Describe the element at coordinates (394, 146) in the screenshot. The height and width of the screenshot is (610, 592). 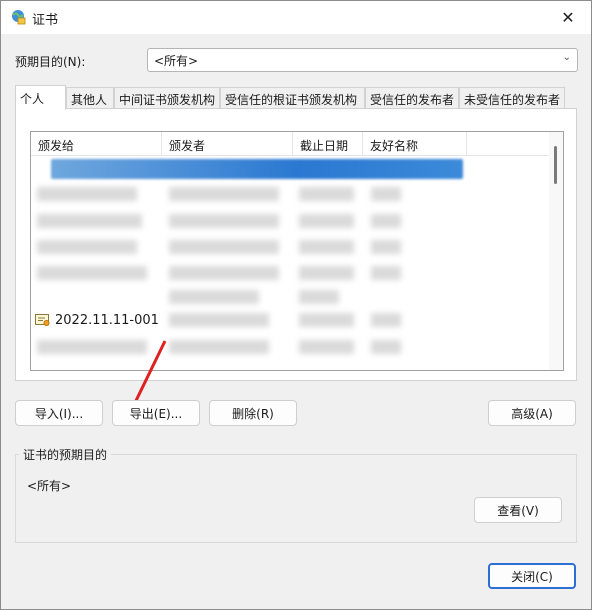
I see `column-label: 友好名称` at that location.